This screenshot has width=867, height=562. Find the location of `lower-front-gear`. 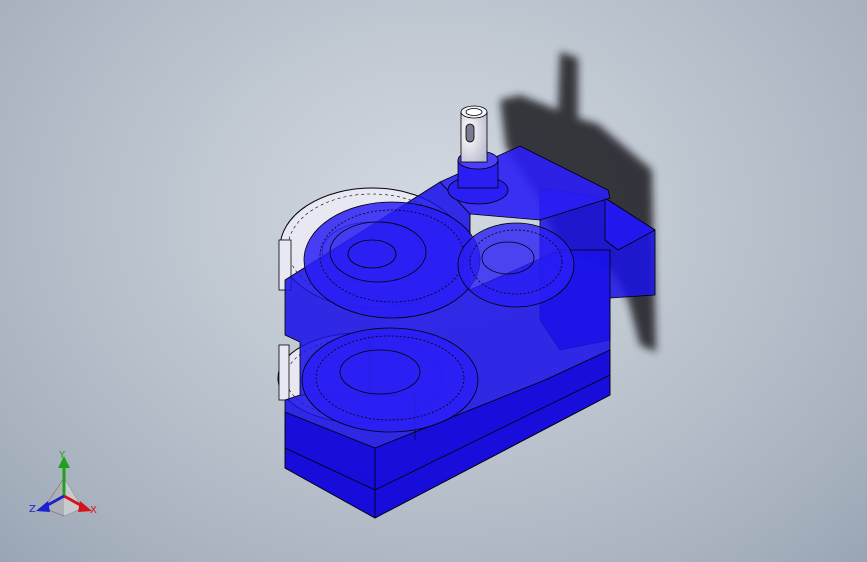

lower-front-gear is located at coordinates (390, 380).